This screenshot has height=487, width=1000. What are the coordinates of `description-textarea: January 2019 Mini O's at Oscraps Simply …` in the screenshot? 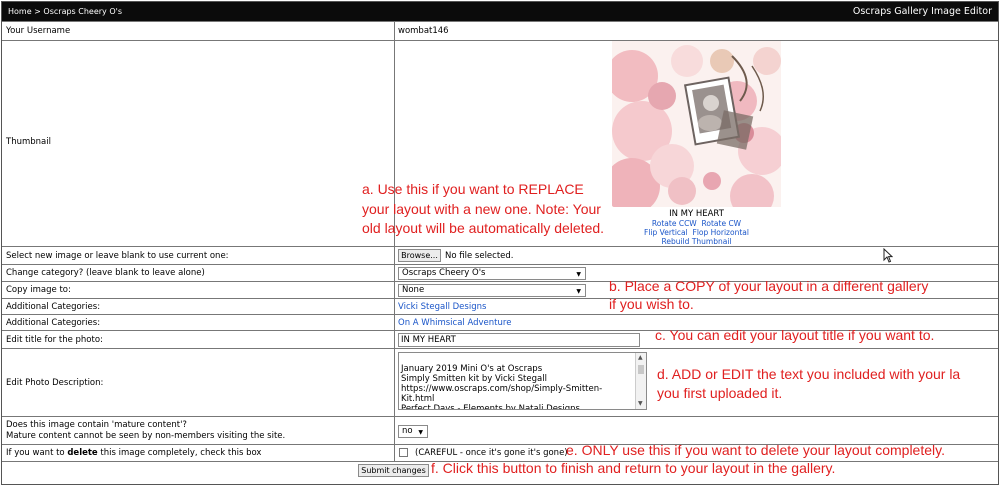 It's located at (522, 381).